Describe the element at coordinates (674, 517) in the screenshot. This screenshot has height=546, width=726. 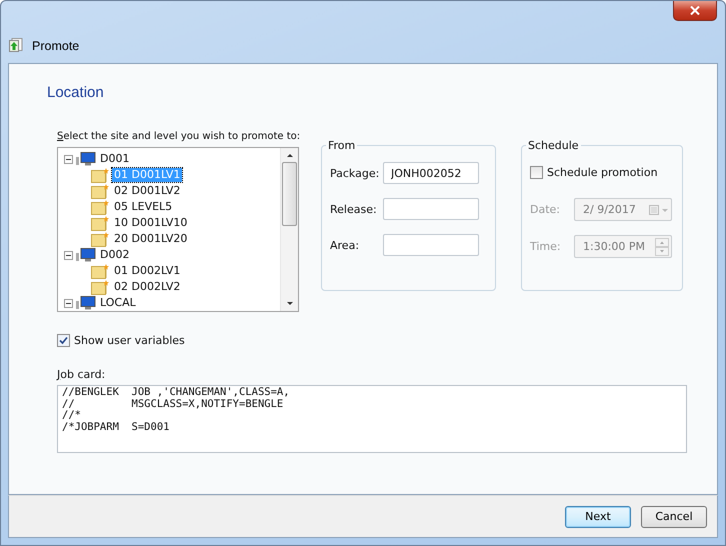
I see `cancel-button: Cancel` at that location.